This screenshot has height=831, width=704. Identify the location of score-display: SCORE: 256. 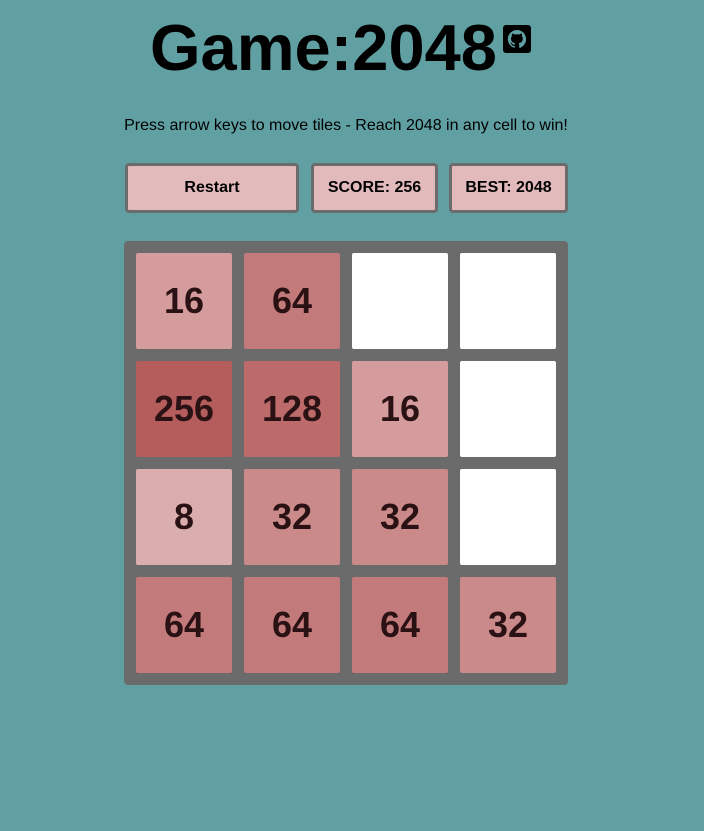
(374, 188).